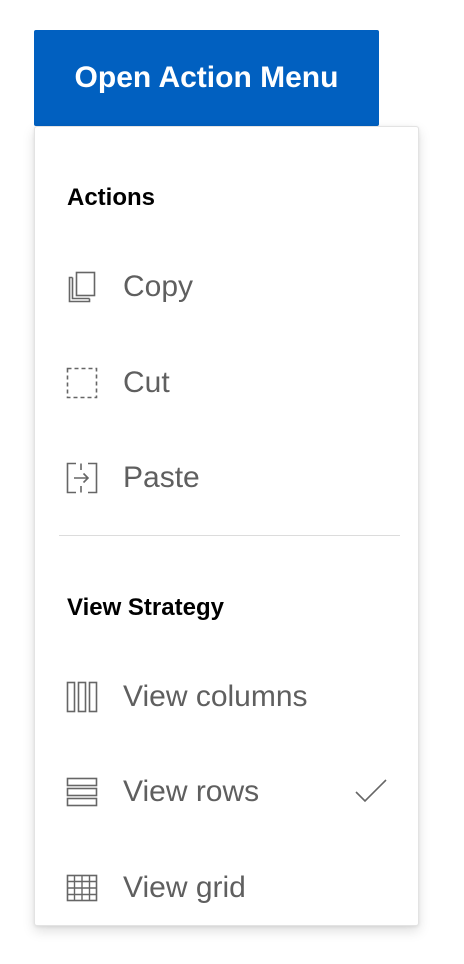 The width and height of the screenshot is (464, 964). Describe the element at coordinates (82, 287) in the screenshot. I see `copy-icon` at that location.